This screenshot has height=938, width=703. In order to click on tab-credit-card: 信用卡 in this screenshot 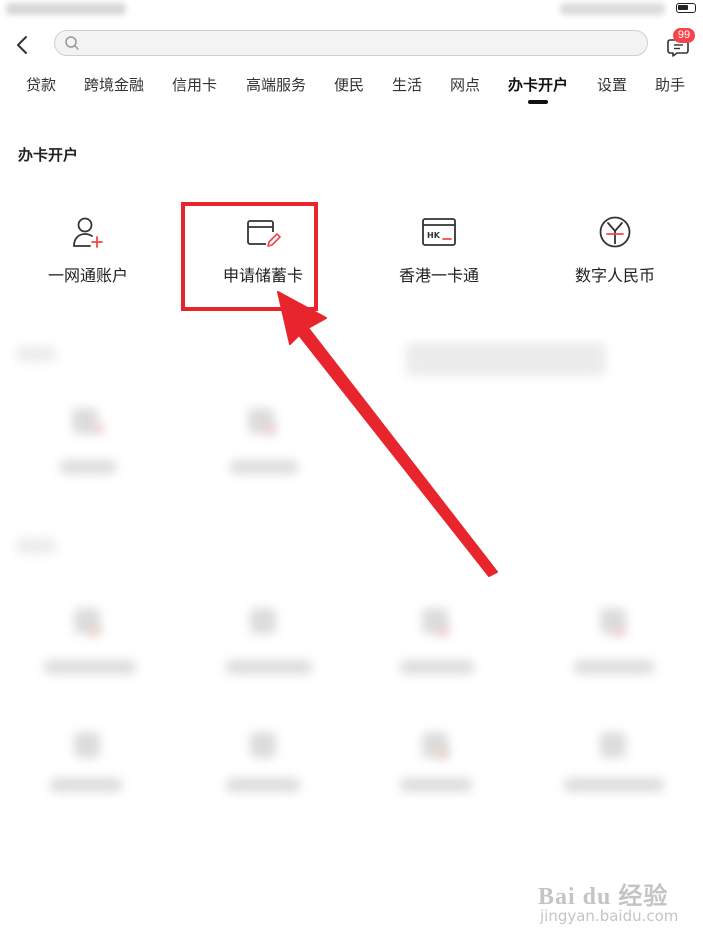, I will do `click(194, 84)`.